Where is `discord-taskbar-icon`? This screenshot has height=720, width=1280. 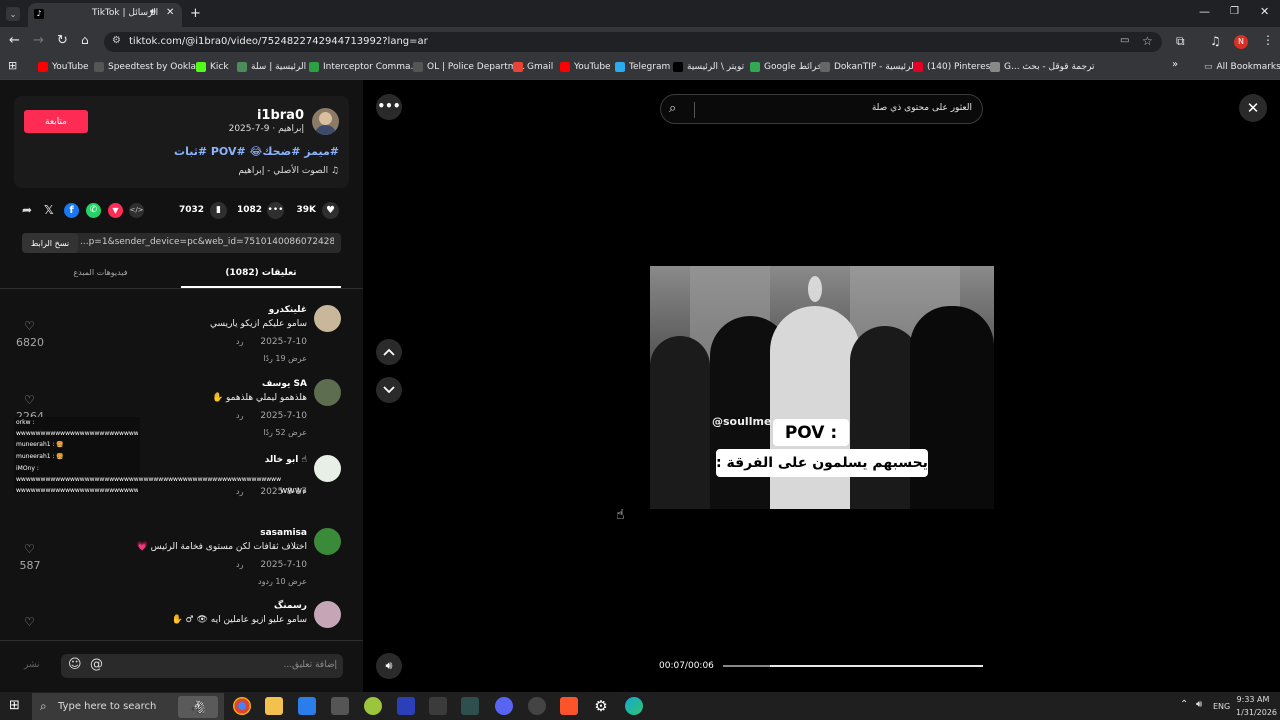
discord-taskbar-icon is located at coordinates (504, 706).